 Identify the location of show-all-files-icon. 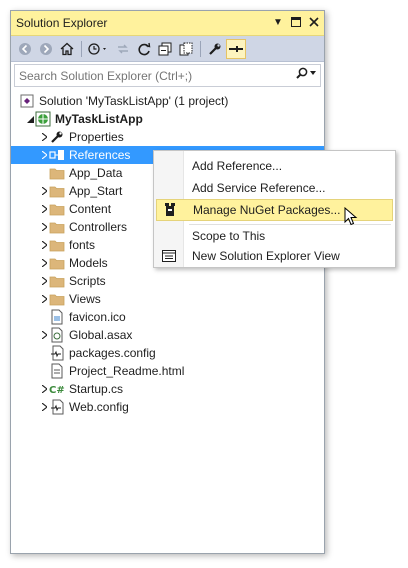
(186, 49).